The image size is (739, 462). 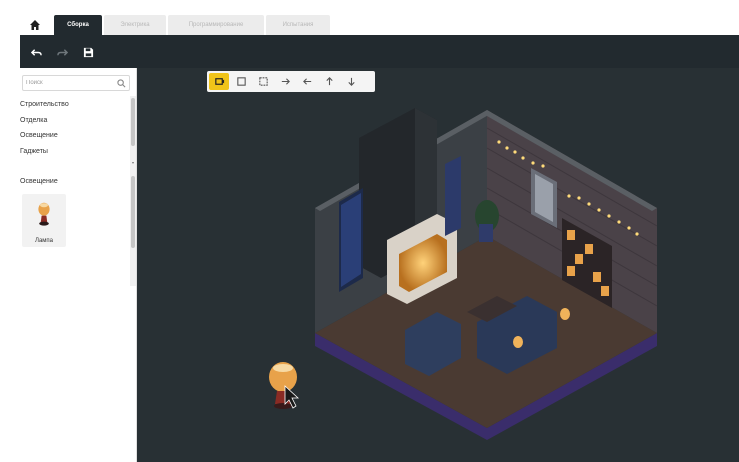 I want to click on arrow-up-icon, so click(x=329, y=81).